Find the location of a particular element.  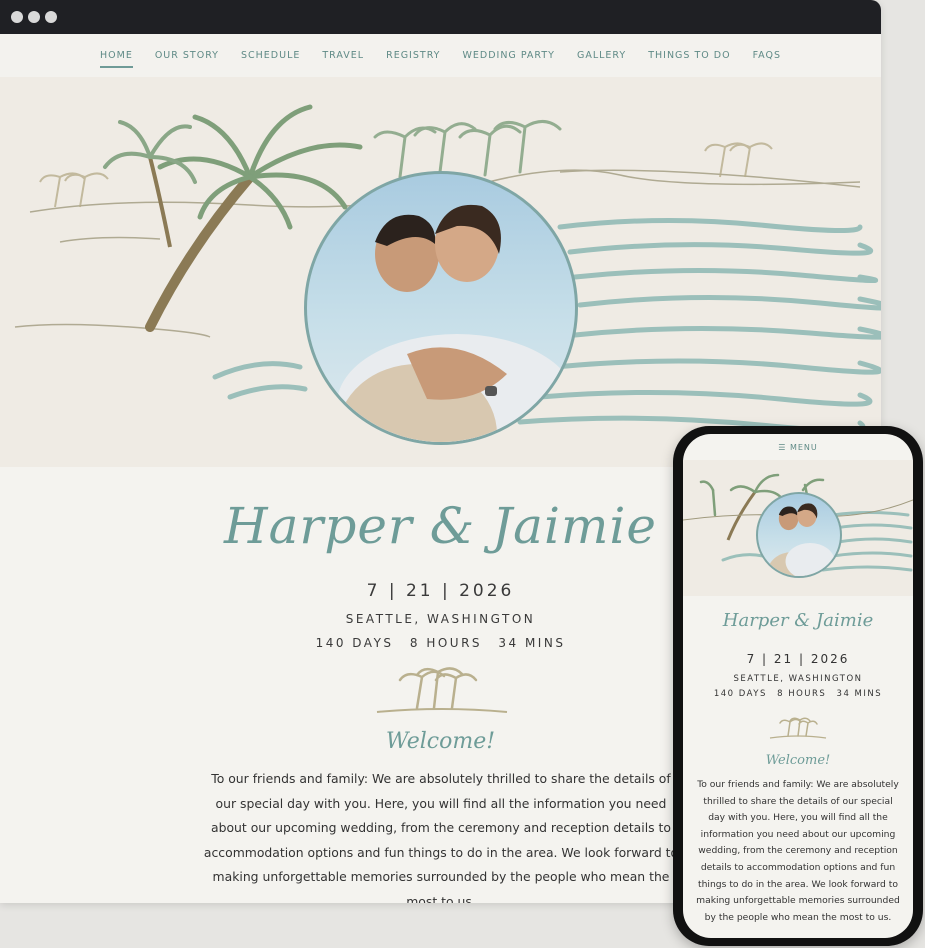

window-maximize-dot is located at coordinates (51, 17).